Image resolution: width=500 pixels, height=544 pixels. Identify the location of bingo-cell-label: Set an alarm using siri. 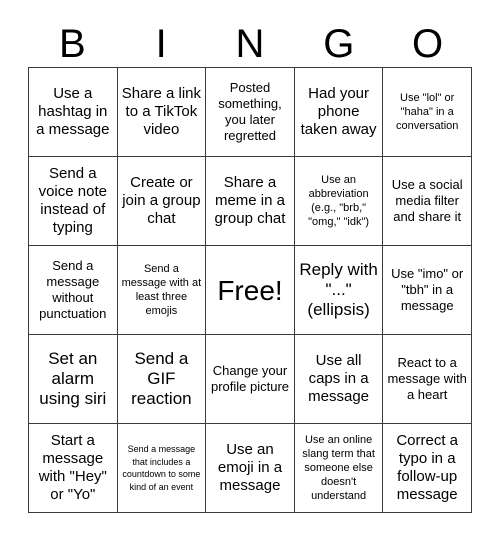
(73, 378).